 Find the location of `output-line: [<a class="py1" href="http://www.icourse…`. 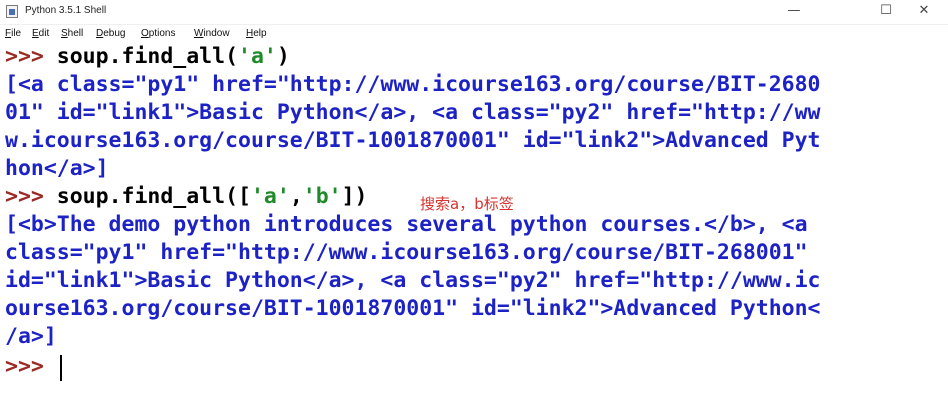

output-line: [<a class="py1" href="http://www.icourse… is located at coordinates (413, 84).